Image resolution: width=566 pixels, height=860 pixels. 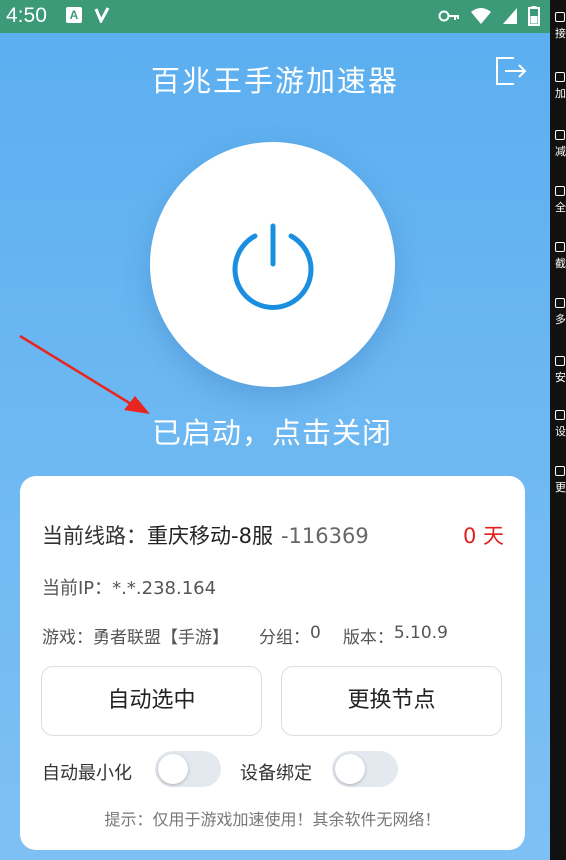 I want to click on route-id: -116369, so click(x=324, y=536).